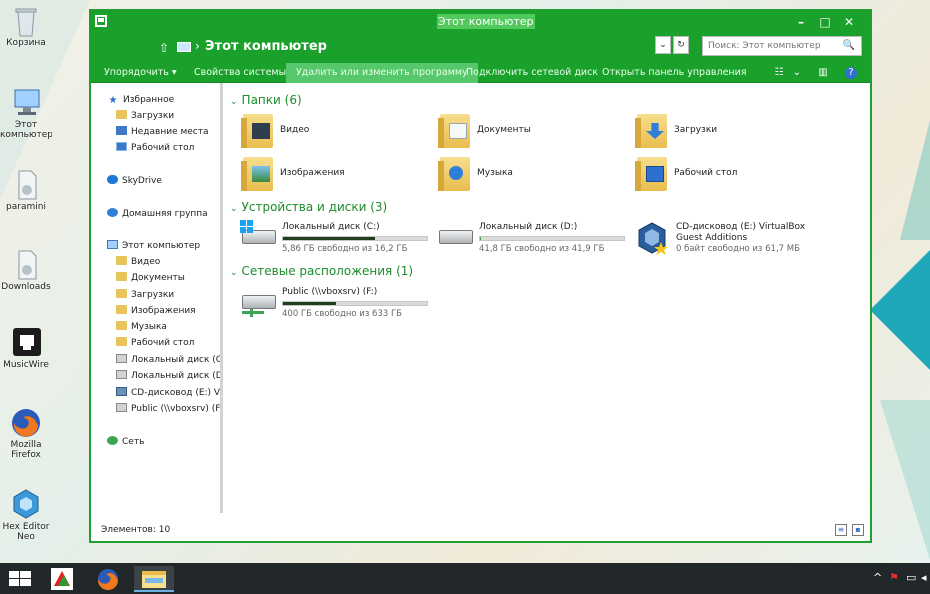 This screenshot has width=930, height=594. Describe the element at coordinates (177, 409) in the screenshot. I see `nav-label: Public (\\vboxsrv) (F:)` at that location.